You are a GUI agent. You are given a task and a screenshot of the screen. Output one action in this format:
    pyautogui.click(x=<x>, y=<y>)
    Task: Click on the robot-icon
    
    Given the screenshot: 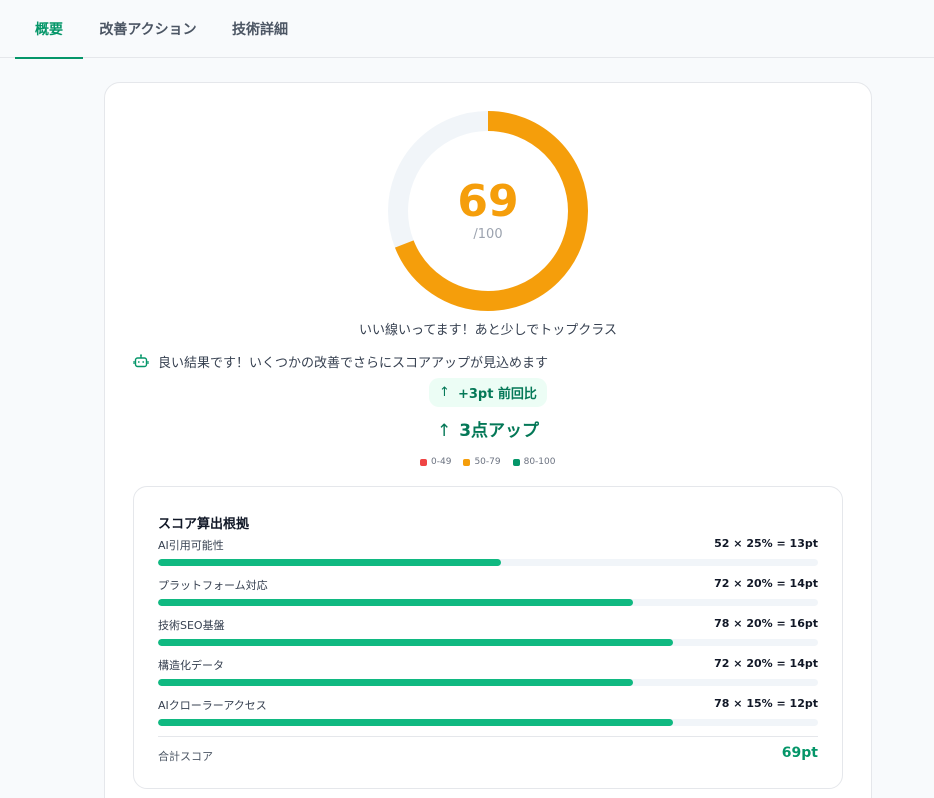 What is the action you would take?
    pyautogui.click(x=141, y=361)
    